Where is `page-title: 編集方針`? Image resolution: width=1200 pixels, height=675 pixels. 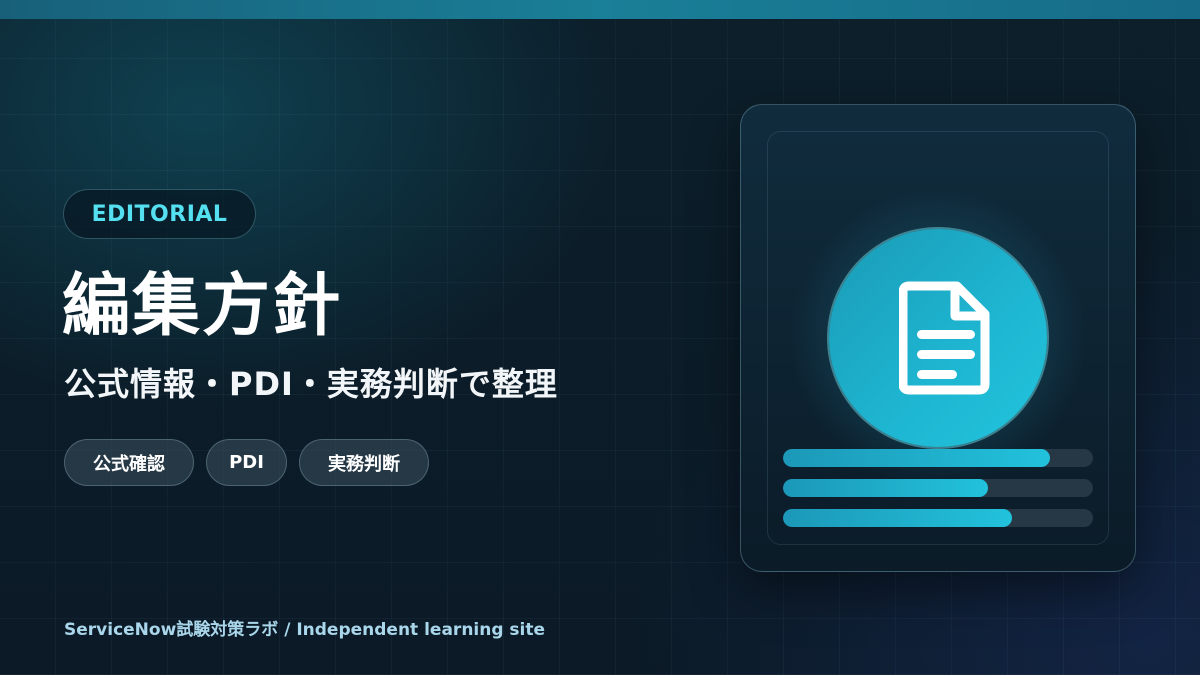
page-title: 編集方針 is located at coordinates (202, 306).